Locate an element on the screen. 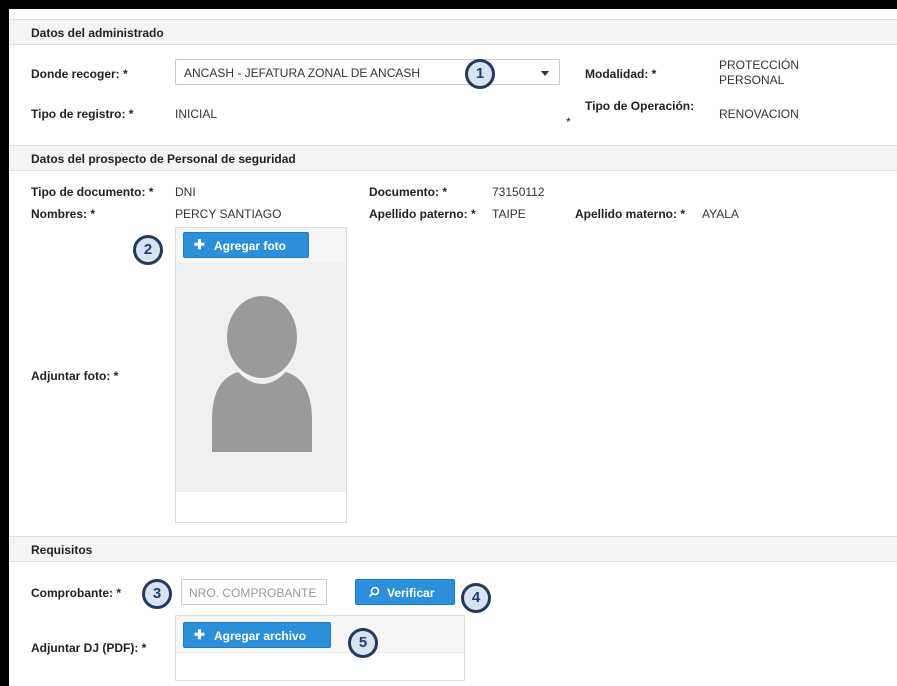  donde-recoger-select: ANCASH - JEFATURA ZONAL DE ANCASH is located at coordinates (367, 72).